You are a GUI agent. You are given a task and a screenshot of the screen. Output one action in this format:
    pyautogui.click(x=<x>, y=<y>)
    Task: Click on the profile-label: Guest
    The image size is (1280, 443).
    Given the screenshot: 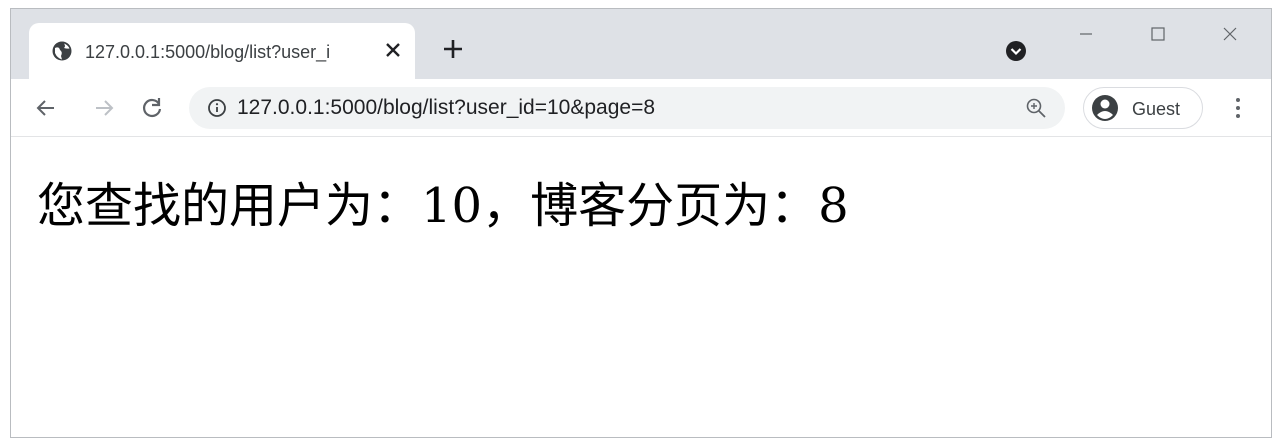 What is the action you would take?
    pyautogui.click(x=1156, y=109)
    